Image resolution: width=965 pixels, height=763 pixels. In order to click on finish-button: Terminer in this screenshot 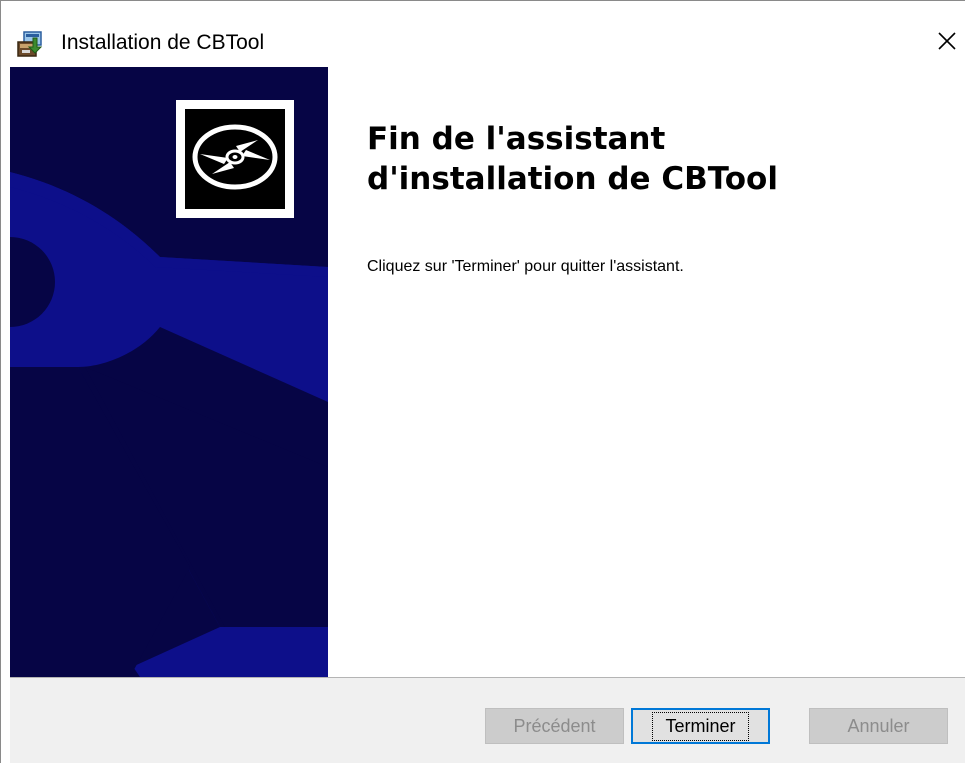, I will do `click(700, 726)`.